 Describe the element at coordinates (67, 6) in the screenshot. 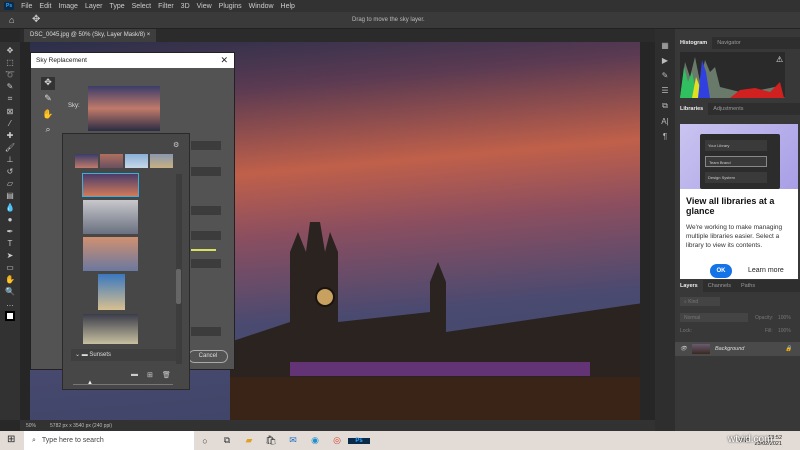

I see `menu-image: Image` at that location.